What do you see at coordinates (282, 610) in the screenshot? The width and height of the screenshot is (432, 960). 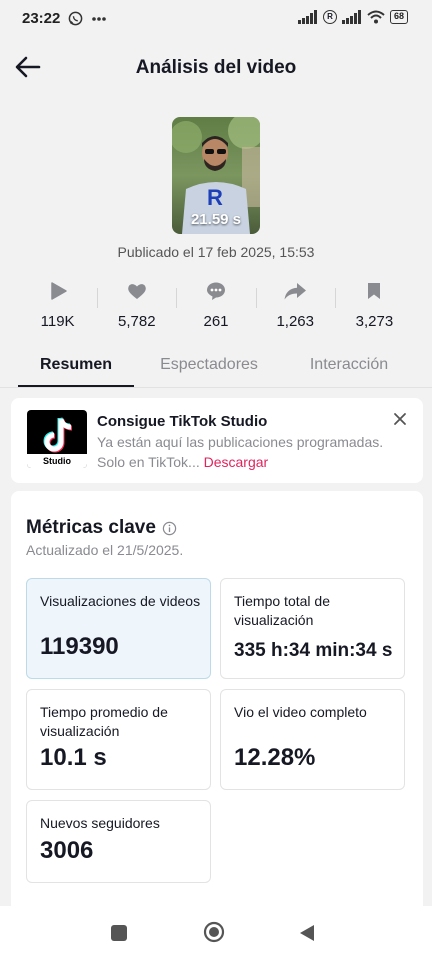 I see `metric-label: Tiempo total de visualización` at bounding box center [282, 610].